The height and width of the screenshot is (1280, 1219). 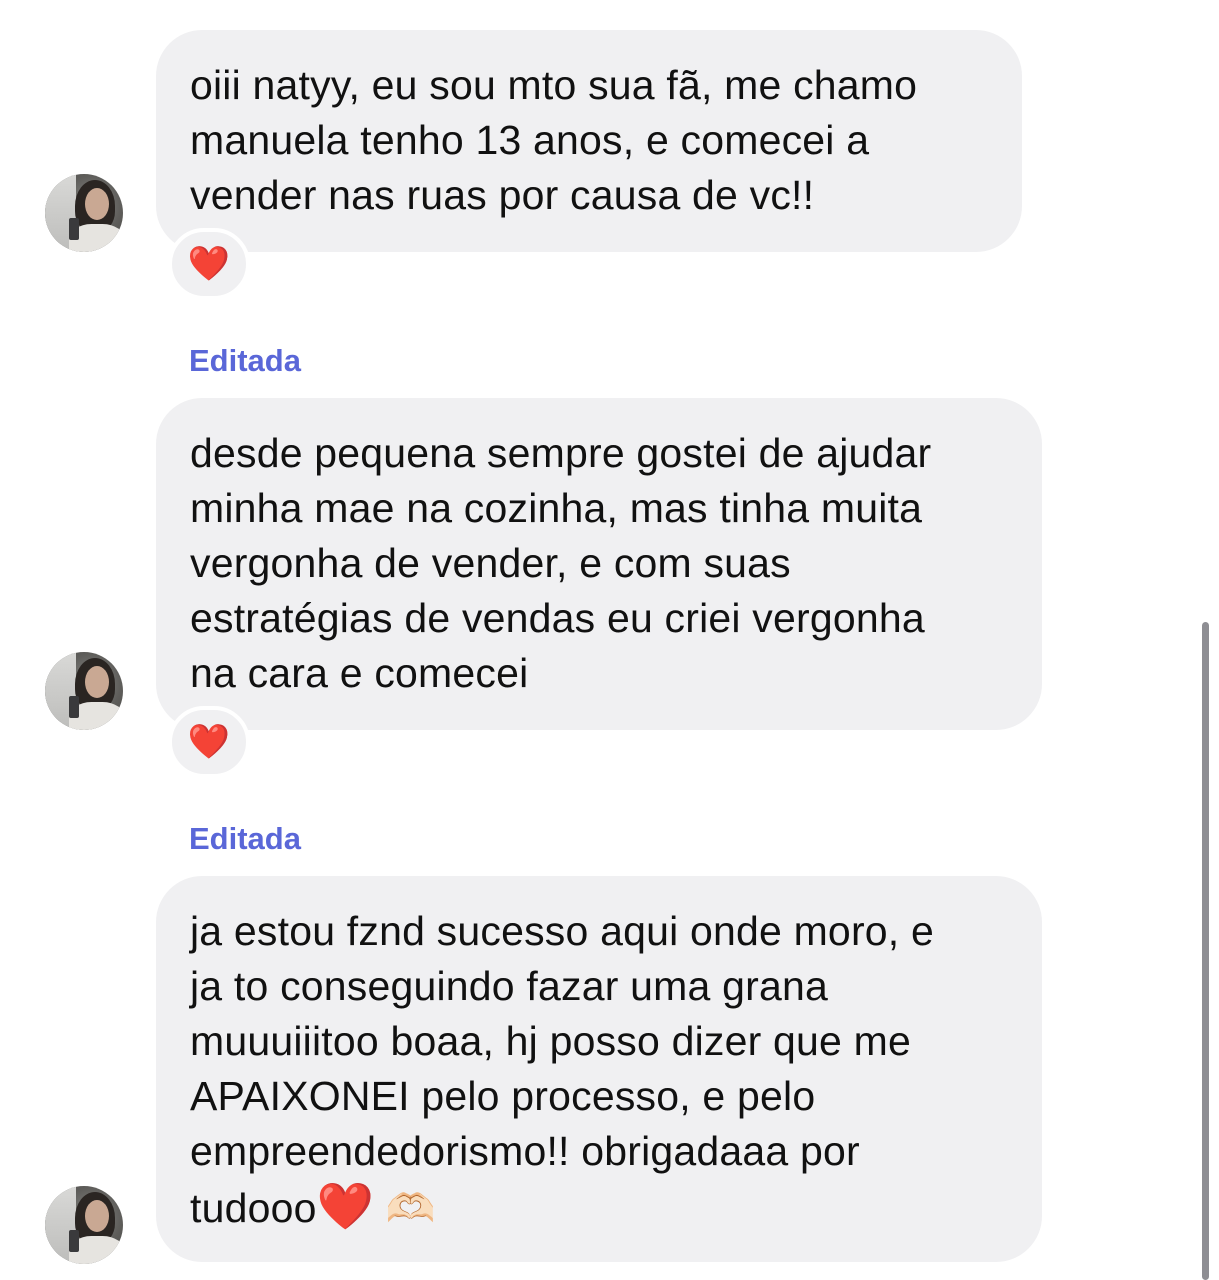 What do you see at coordinates (562, 931) in the screenshot?
I see `message-line: ja estou fznd sucesso aqui onde moro, e` at bounding box center [562, 931].